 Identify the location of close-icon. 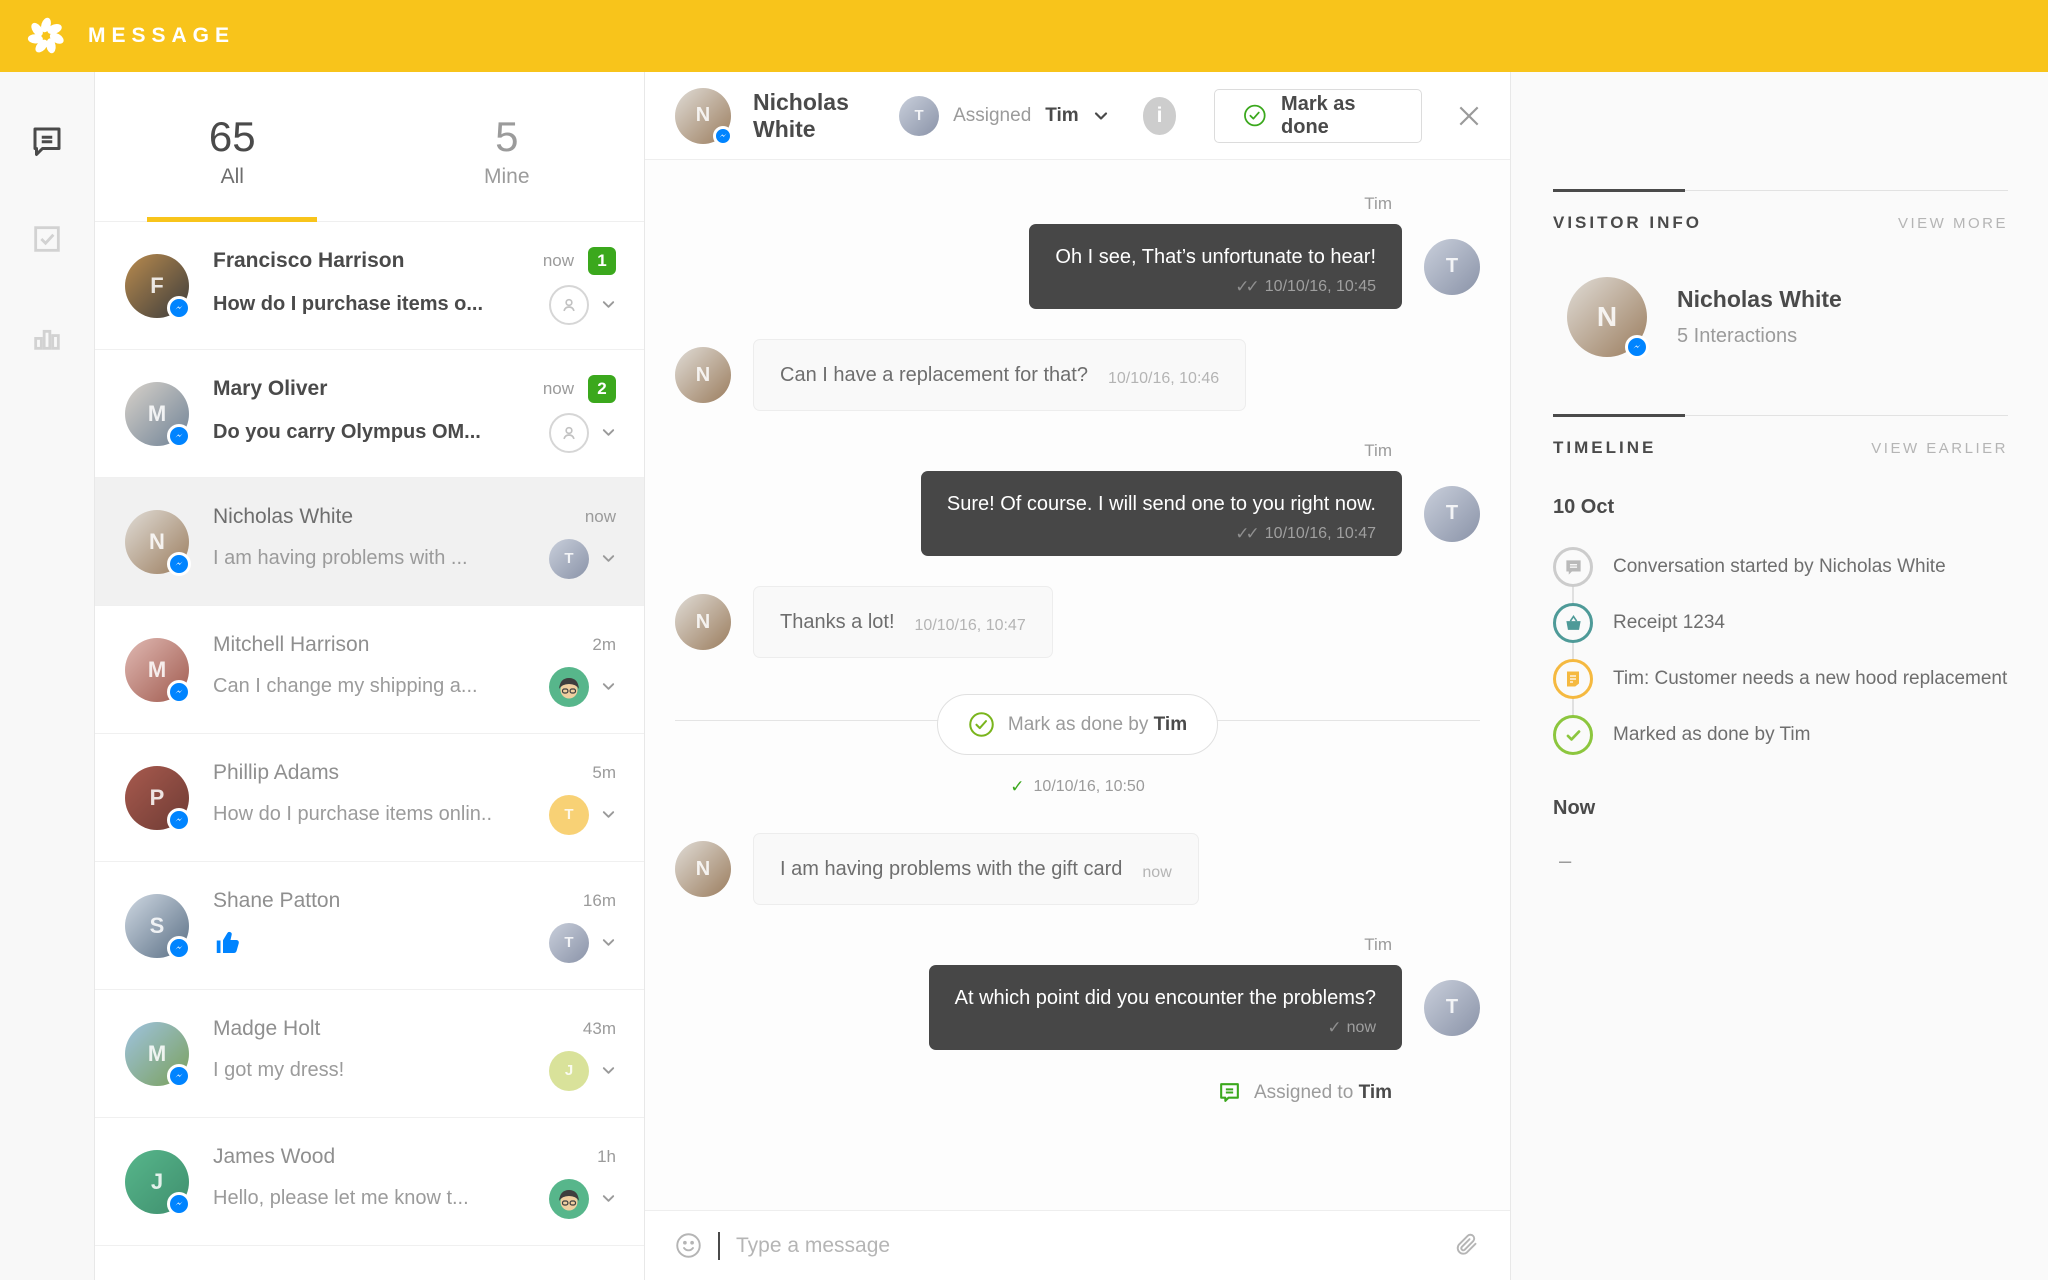
(1469, 116).